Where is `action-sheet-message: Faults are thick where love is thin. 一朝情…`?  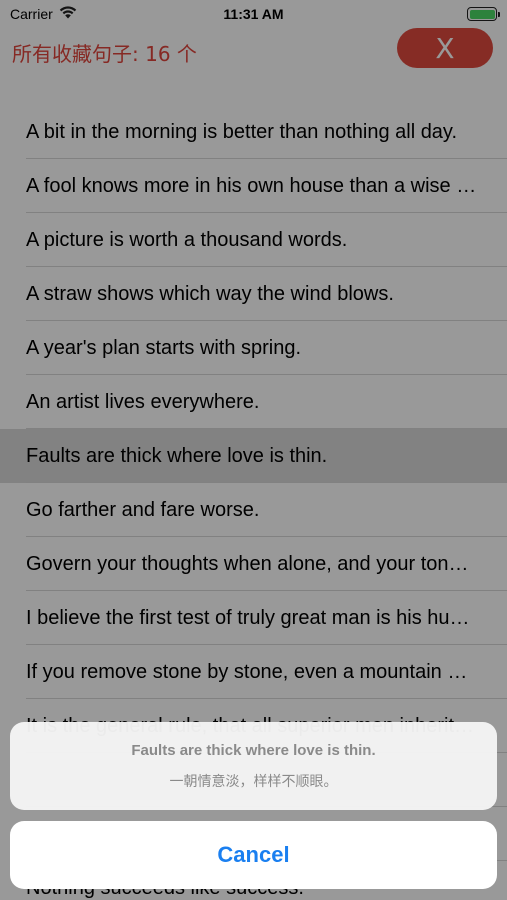
action-sheet-message: Faults are thick where love is thin. 一朝情… is located at coordinates (253, 766).